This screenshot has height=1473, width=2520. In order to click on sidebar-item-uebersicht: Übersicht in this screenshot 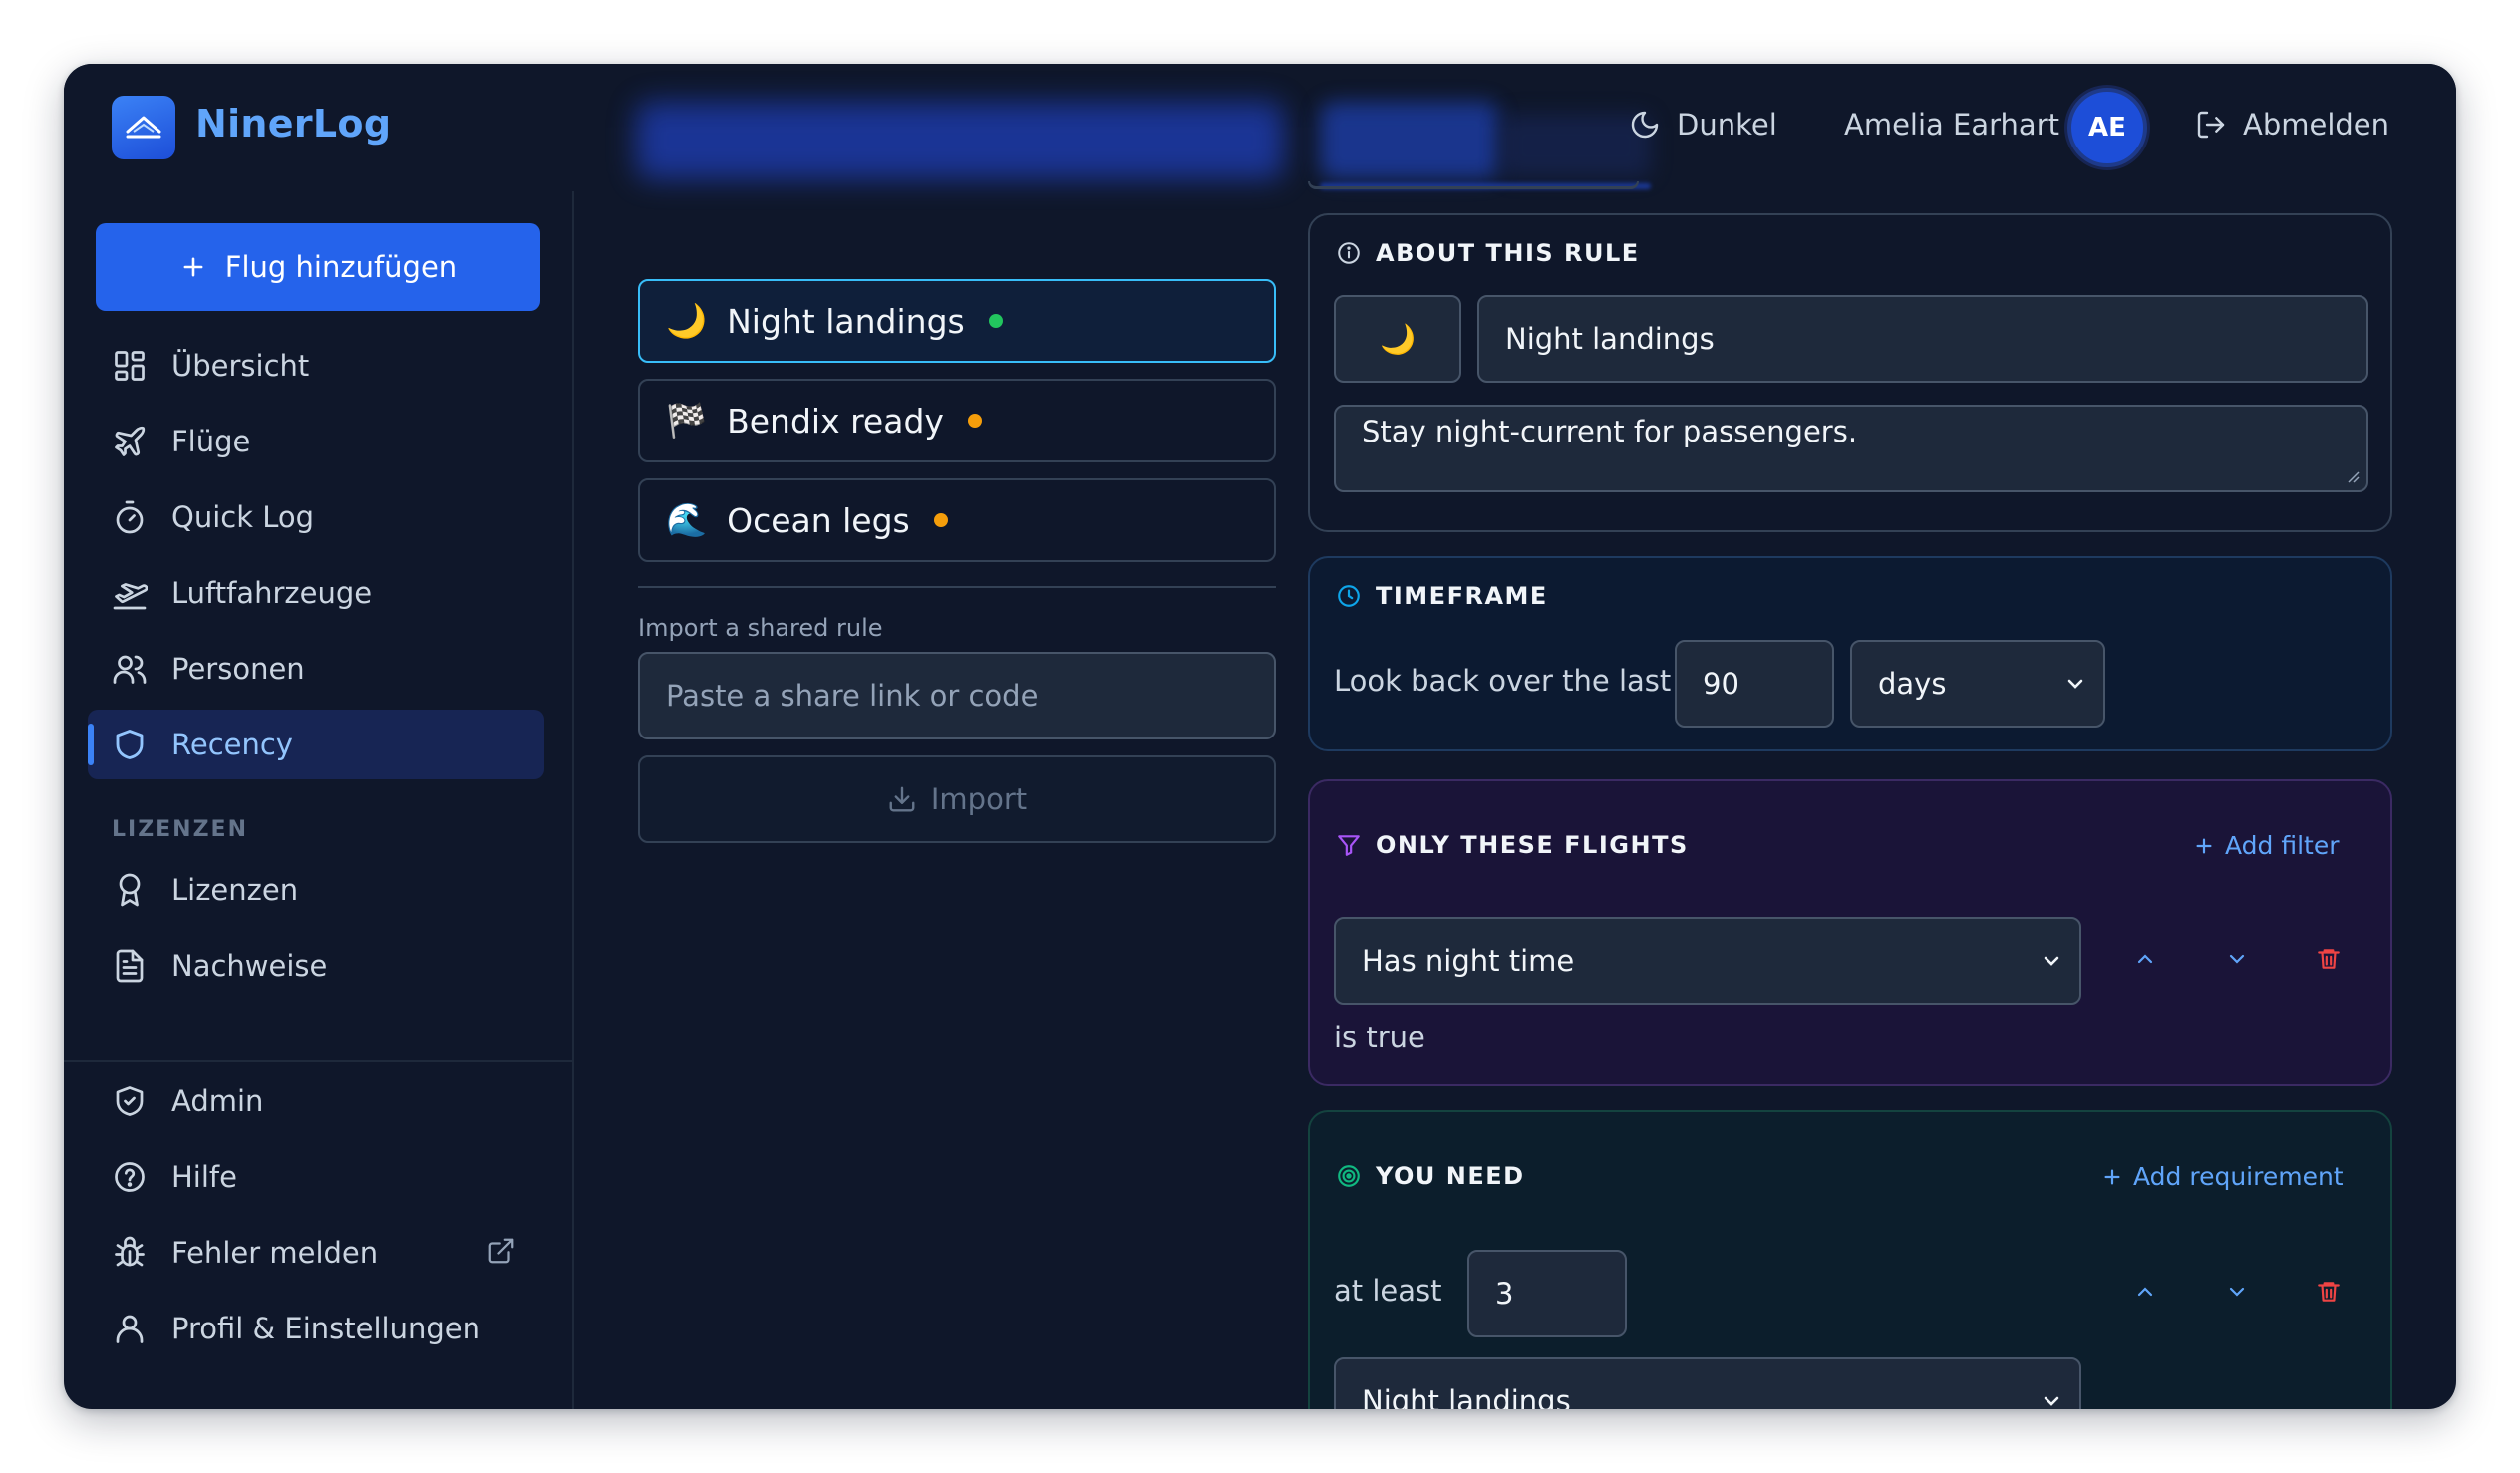, I will do `click(316, 366)`.